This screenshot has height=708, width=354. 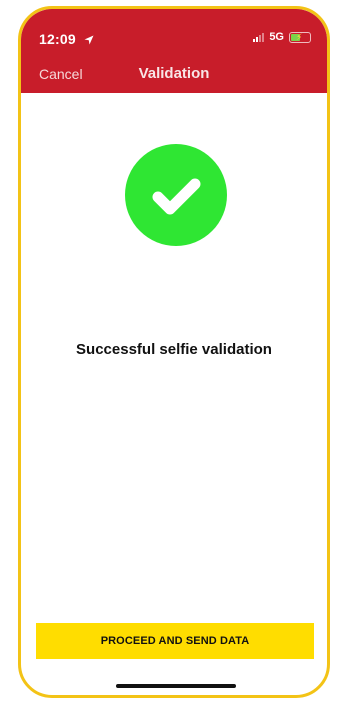 I want to click on checkmark-icon, so click(x=176, y=196).